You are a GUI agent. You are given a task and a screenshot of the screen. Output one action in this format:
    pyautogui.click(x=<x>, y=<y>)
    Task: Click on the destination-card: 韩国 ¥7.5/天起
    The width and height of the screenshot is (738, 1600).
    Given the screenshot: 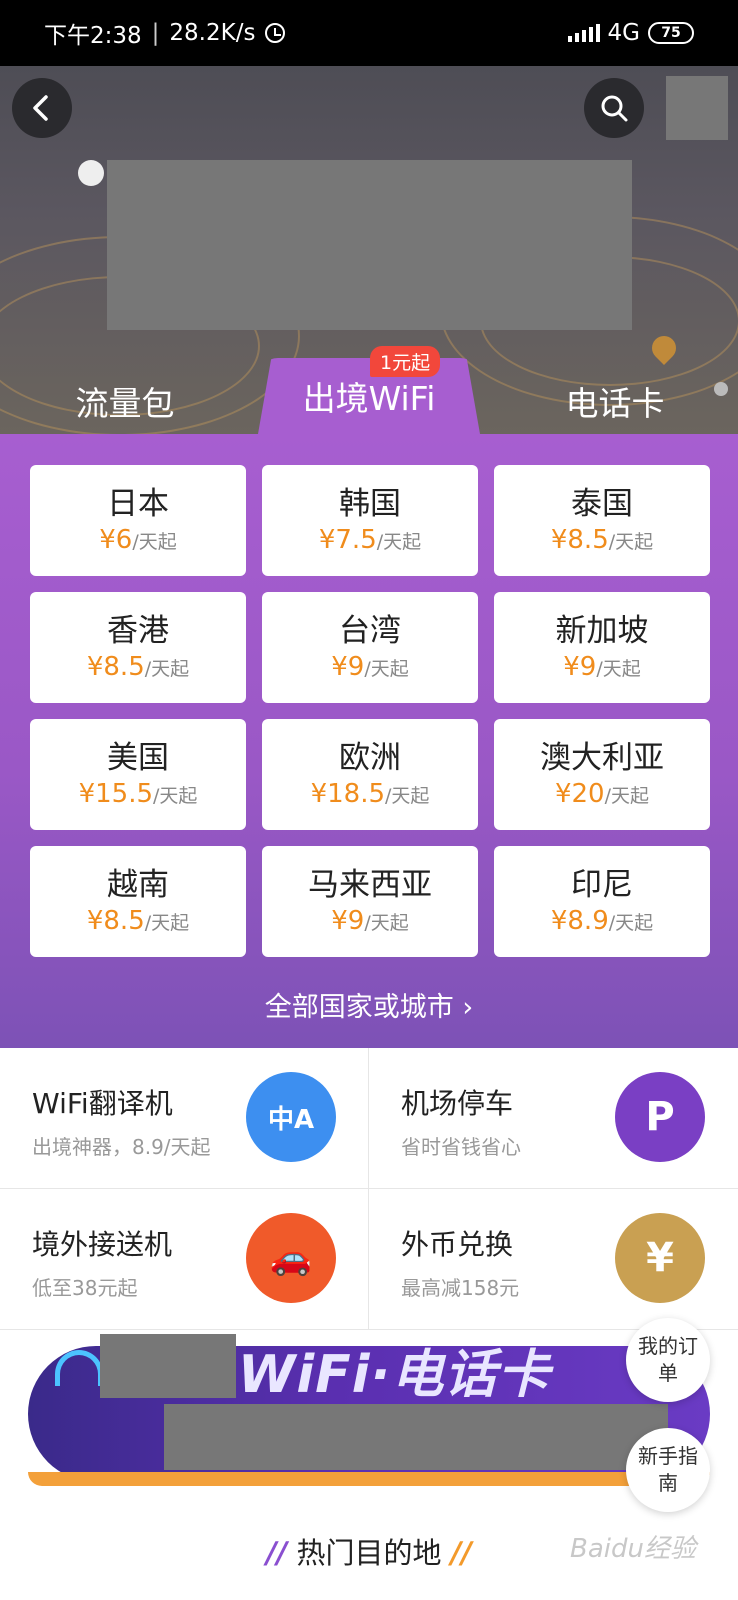 What is the action you would take?
    pyautogui.click(x=370, y=520)
    